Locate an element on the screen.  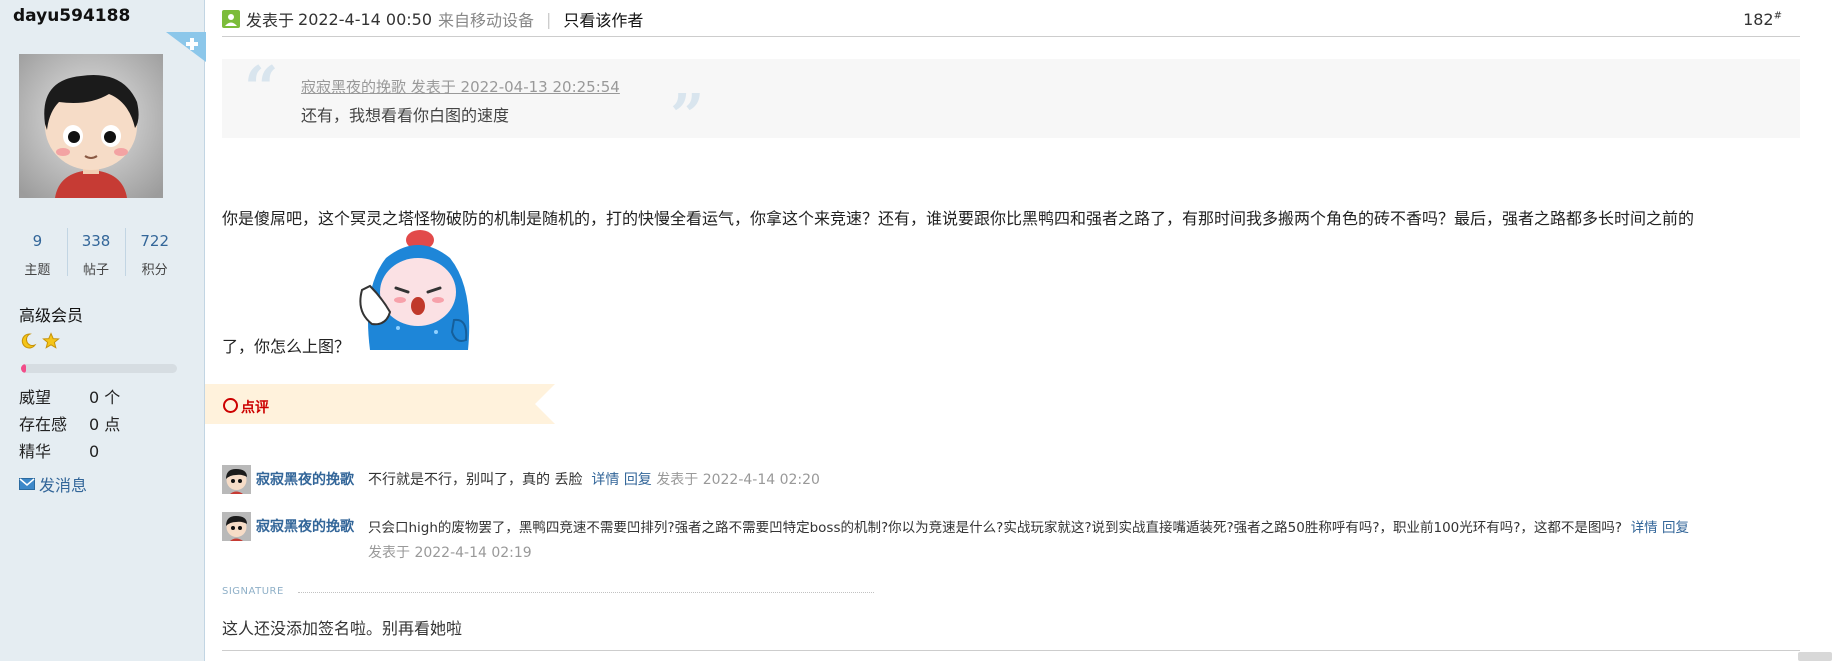
stat-posts-value: 338 is located at coordinates (96, 241).